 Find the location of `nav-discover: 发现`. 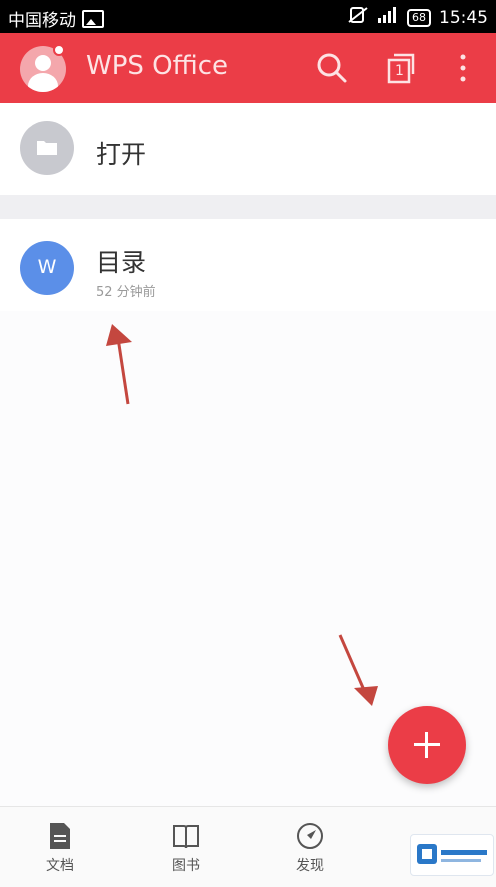

nav-discover: 发现 is located at coordinates (310, 848).